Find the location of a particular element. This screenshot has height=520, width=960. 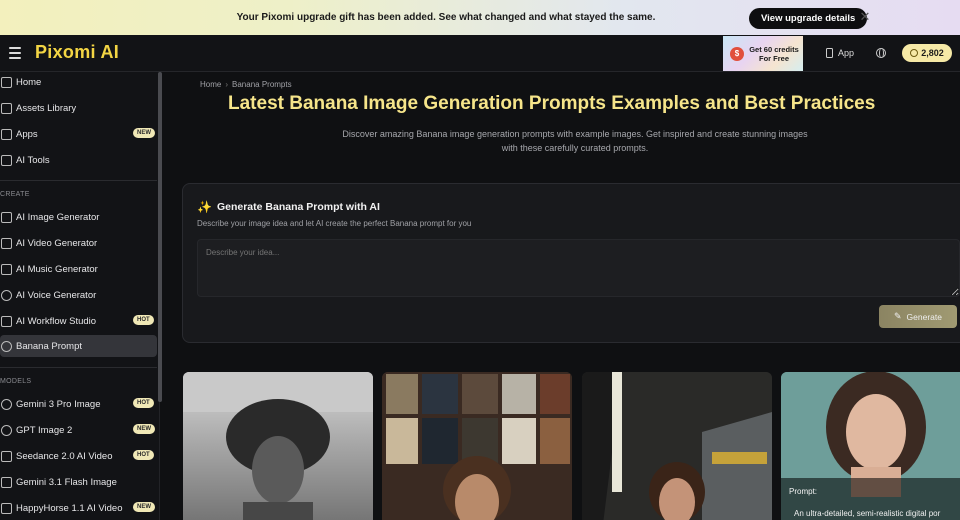

sidebar-item-home: Home is located at coordinates (78, 82).